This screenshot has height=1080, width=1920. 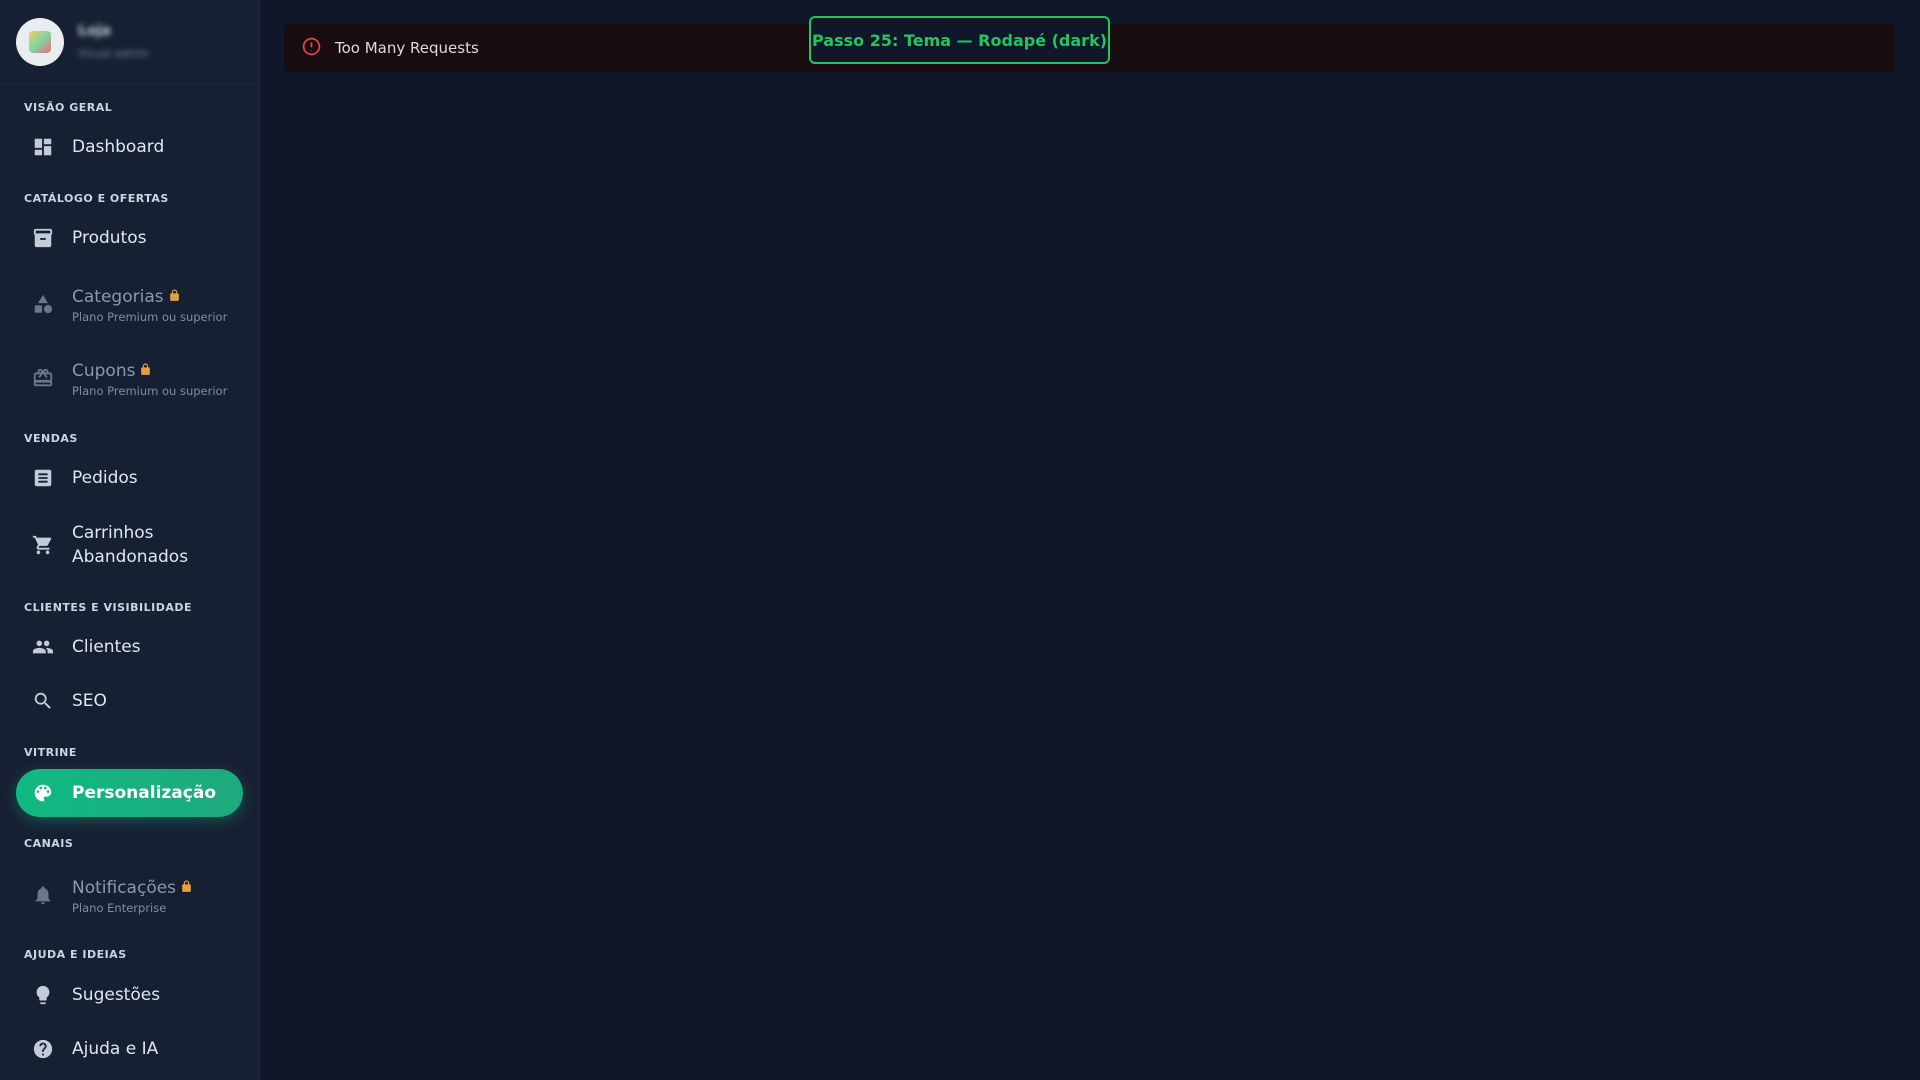 I want to click on sidebar-item-label: Categorias, so click(x=118, y=296).